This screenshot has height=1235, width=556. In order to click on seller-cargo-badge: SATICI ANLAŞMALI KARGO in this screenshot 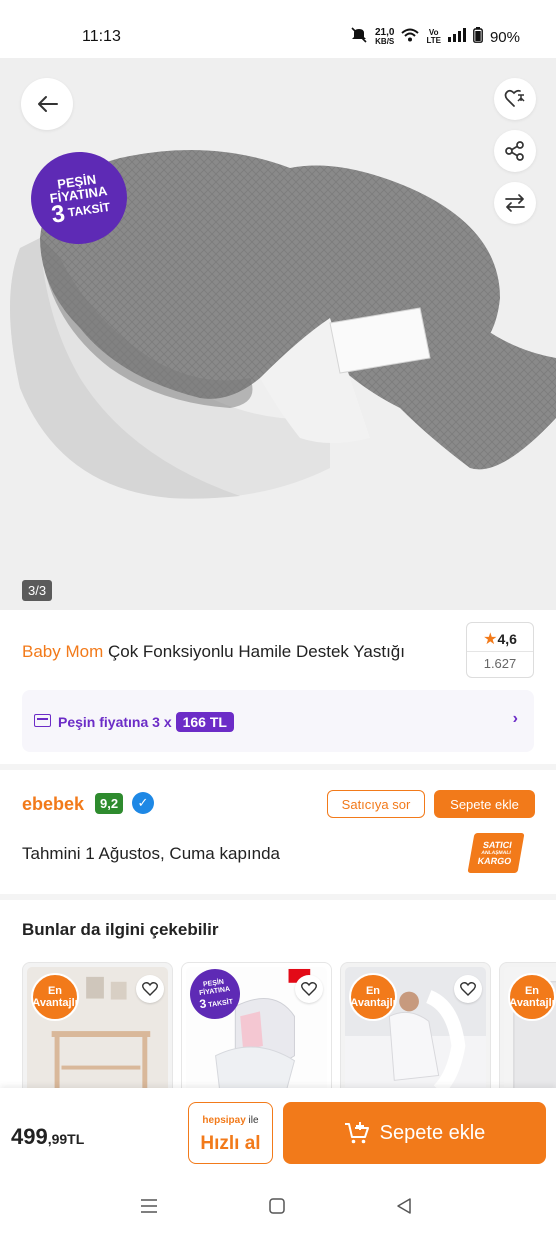, I will do `click(496, 853)`.